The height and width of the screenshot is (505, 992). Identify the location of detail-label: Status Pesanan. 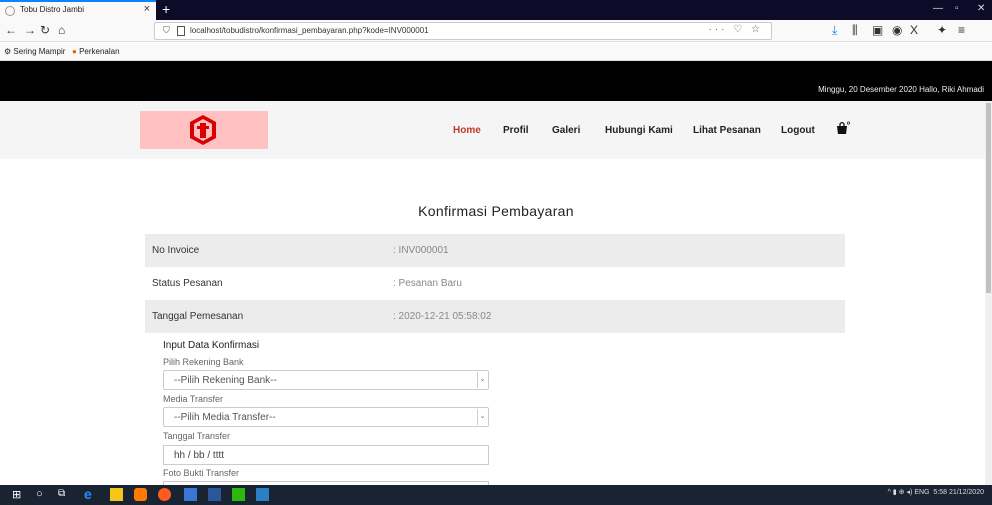
(187, 283).